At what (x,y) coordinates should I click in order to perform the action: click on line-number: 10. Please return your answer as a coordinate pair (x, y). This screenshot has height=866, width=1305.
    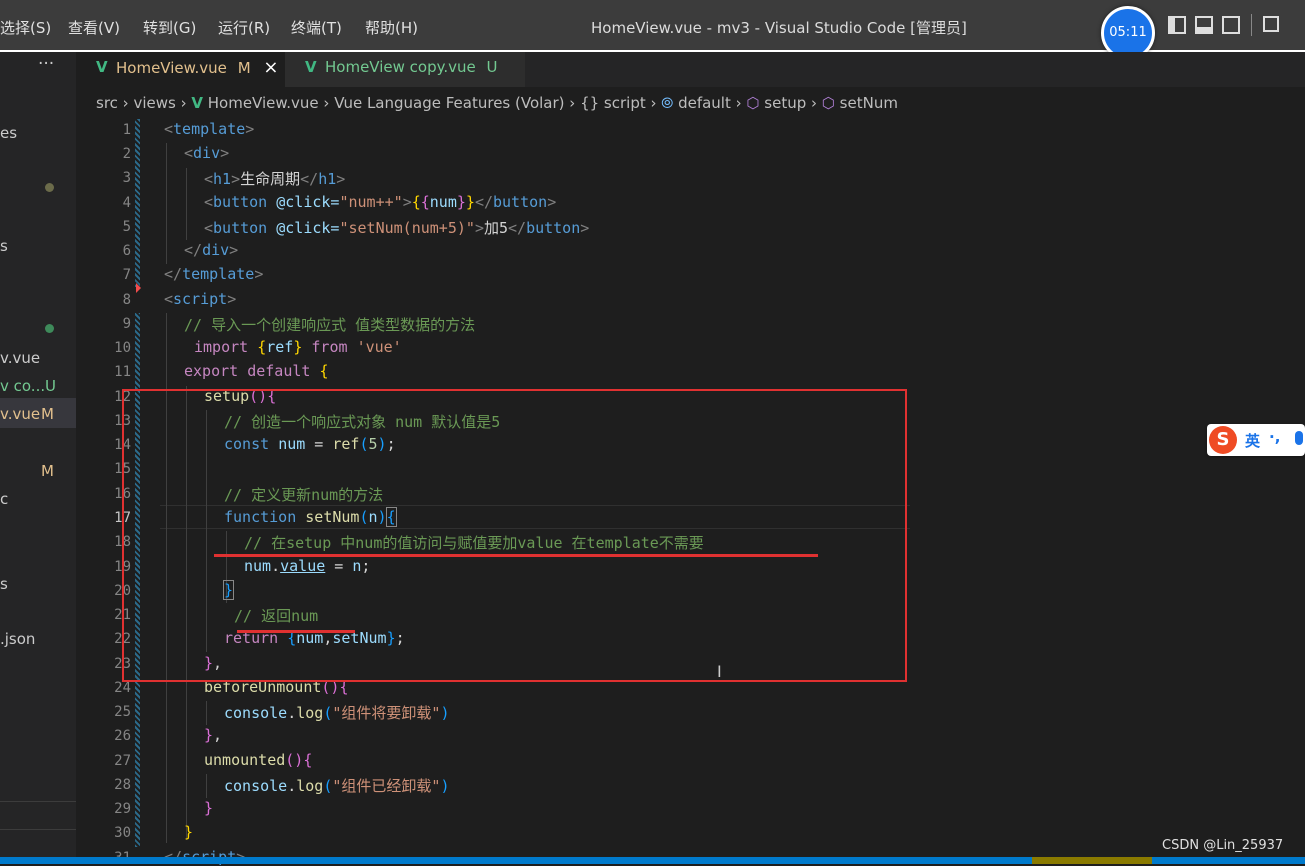
    Looking at the image, I should click on (122, 348).